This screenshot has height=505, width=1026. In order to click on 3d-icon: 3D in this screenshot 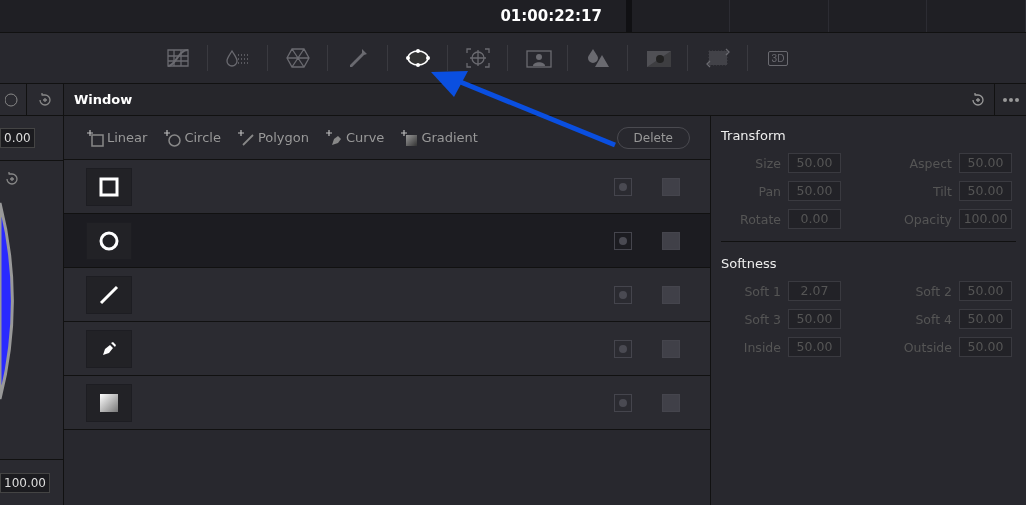, I will do `click(778, 58)`.